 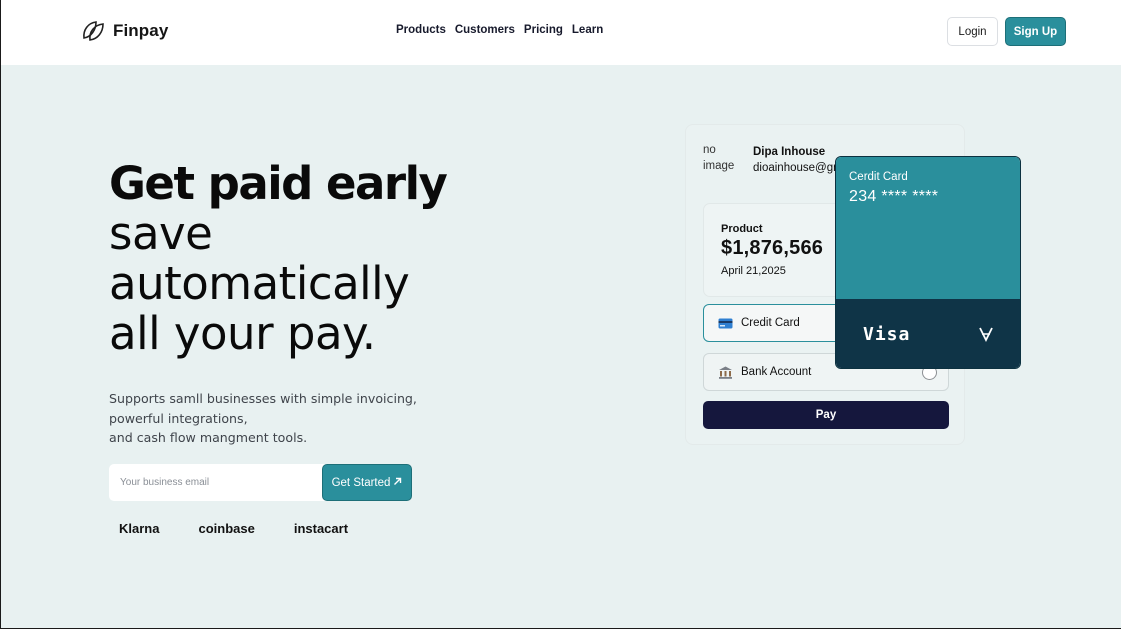 I want to click on nav-item-customers: Customers, so click(x=485, y=30).